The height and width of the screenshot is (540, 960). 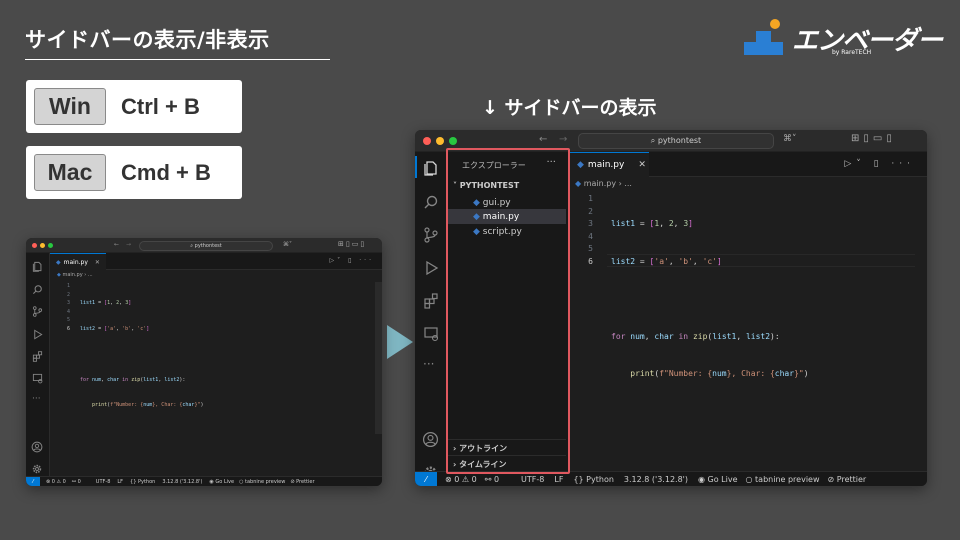 I want to click on line-number: 6, so click(x=68, y=328).